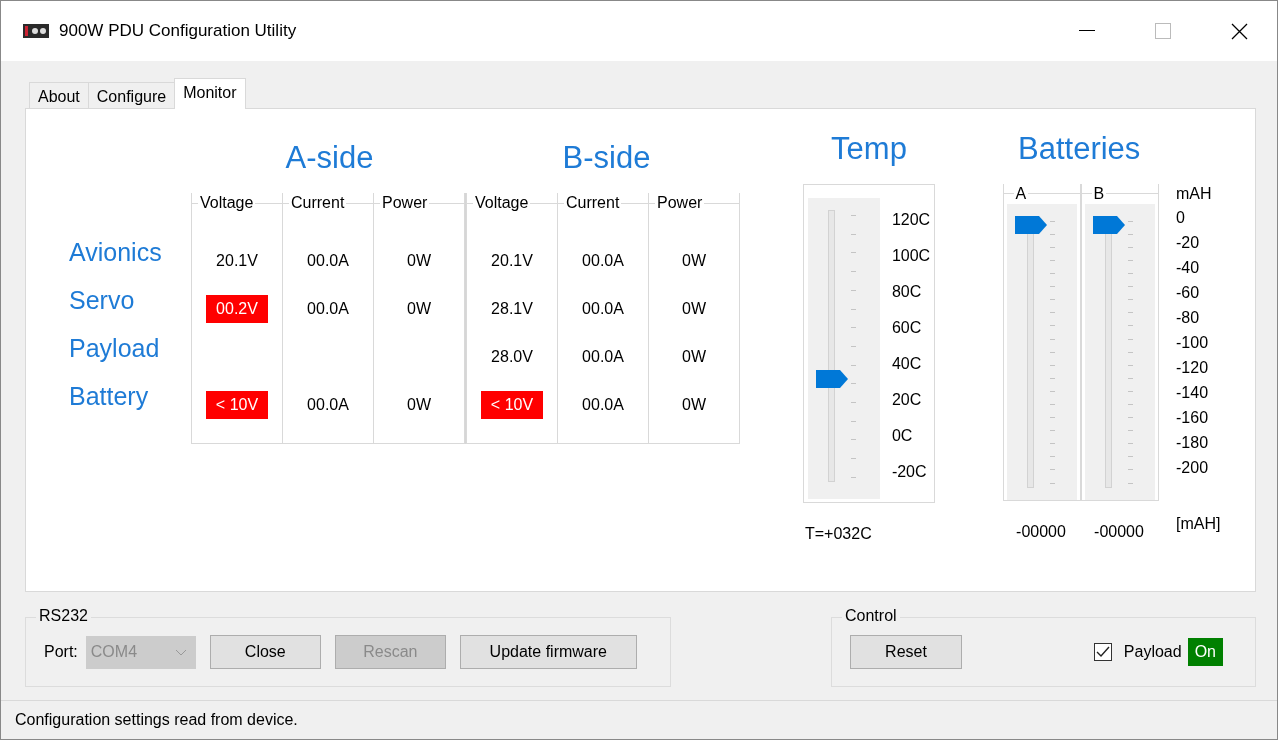 The height and width of the screenshot is (740, 1278). Describe the element at coordinates (909, 472) in the screenshot. I see `scale-label: -20C` at that location.